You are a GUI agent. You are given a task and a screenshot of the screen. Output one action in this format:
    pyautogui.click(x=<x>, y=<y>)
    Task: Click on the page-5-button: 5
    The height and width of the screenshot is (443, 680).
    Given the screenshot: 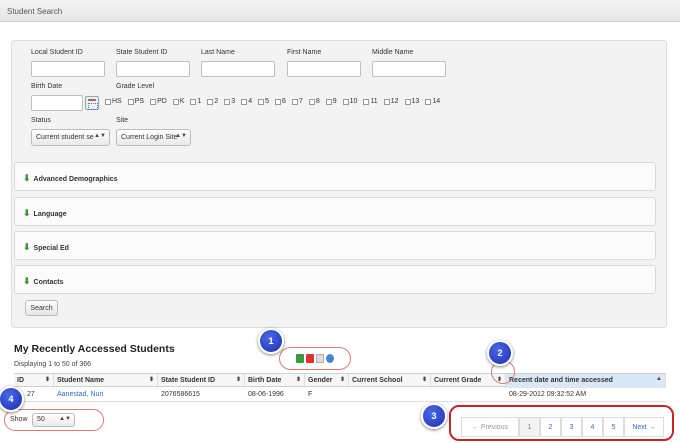 What is the action you would take?
    pyautogui.click(x=613, y=427)
    